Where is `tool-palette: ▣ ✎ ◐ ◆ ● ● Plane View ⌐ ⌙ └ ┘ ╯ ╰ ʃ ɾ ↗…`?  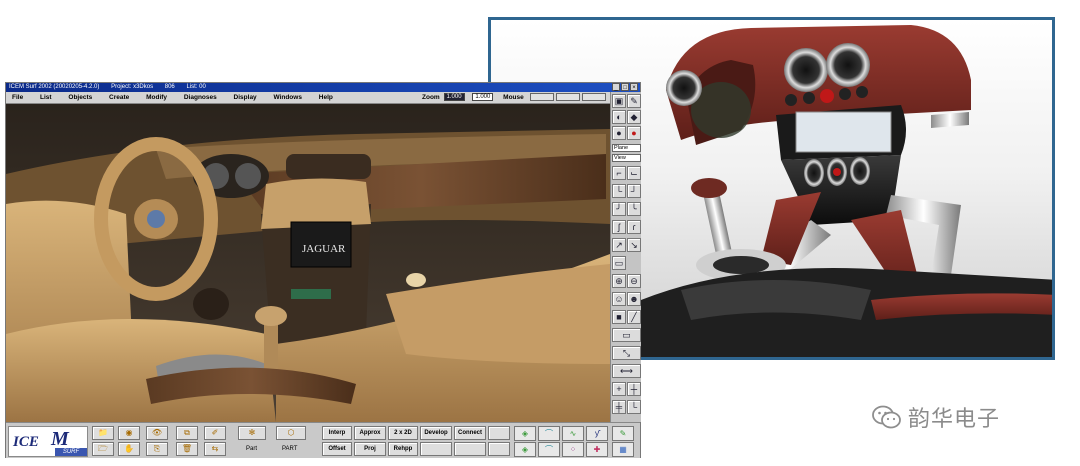
tool-palette: ▣ ✎ ◐ ◆ ● ● Plane View ⌐ ⌙ └ ┘ ╯ ╰ ʃ ɾ ↗… is located at coordinates (625, 257).